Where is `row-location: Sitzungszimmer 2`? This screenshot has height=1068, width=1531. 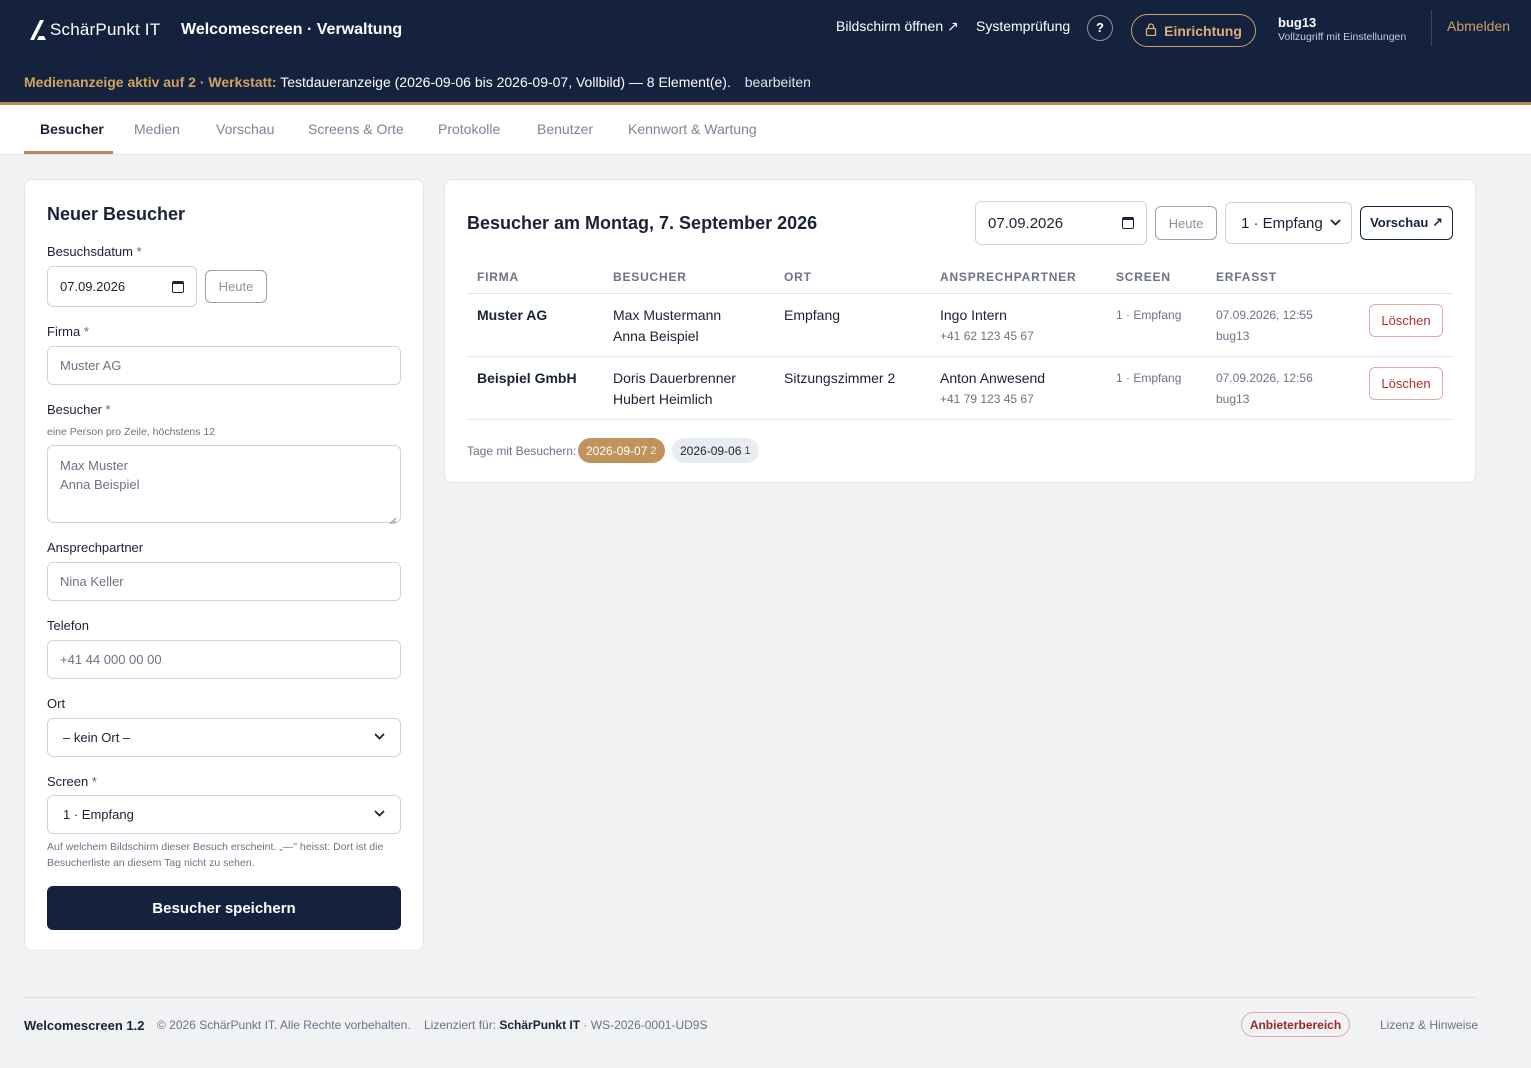 row-location: Sitzungszimmer 2 is located at coordinates (840, 378).